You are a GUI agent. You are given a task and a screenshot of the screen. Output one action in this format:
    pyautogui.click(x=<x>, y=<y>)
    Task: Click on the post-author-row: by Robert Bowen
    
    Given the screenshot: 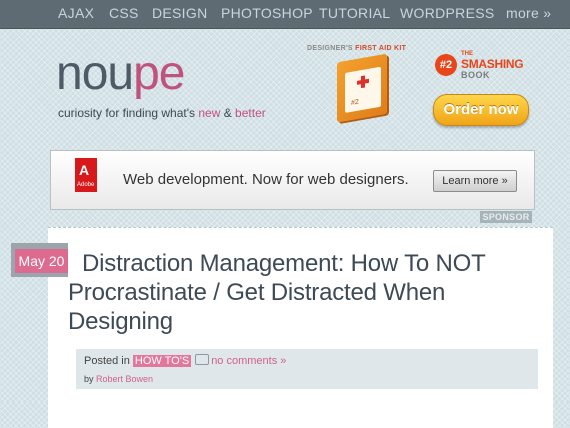 What is the action you would take?
    pyautogui.click(x=118, y=379)
    